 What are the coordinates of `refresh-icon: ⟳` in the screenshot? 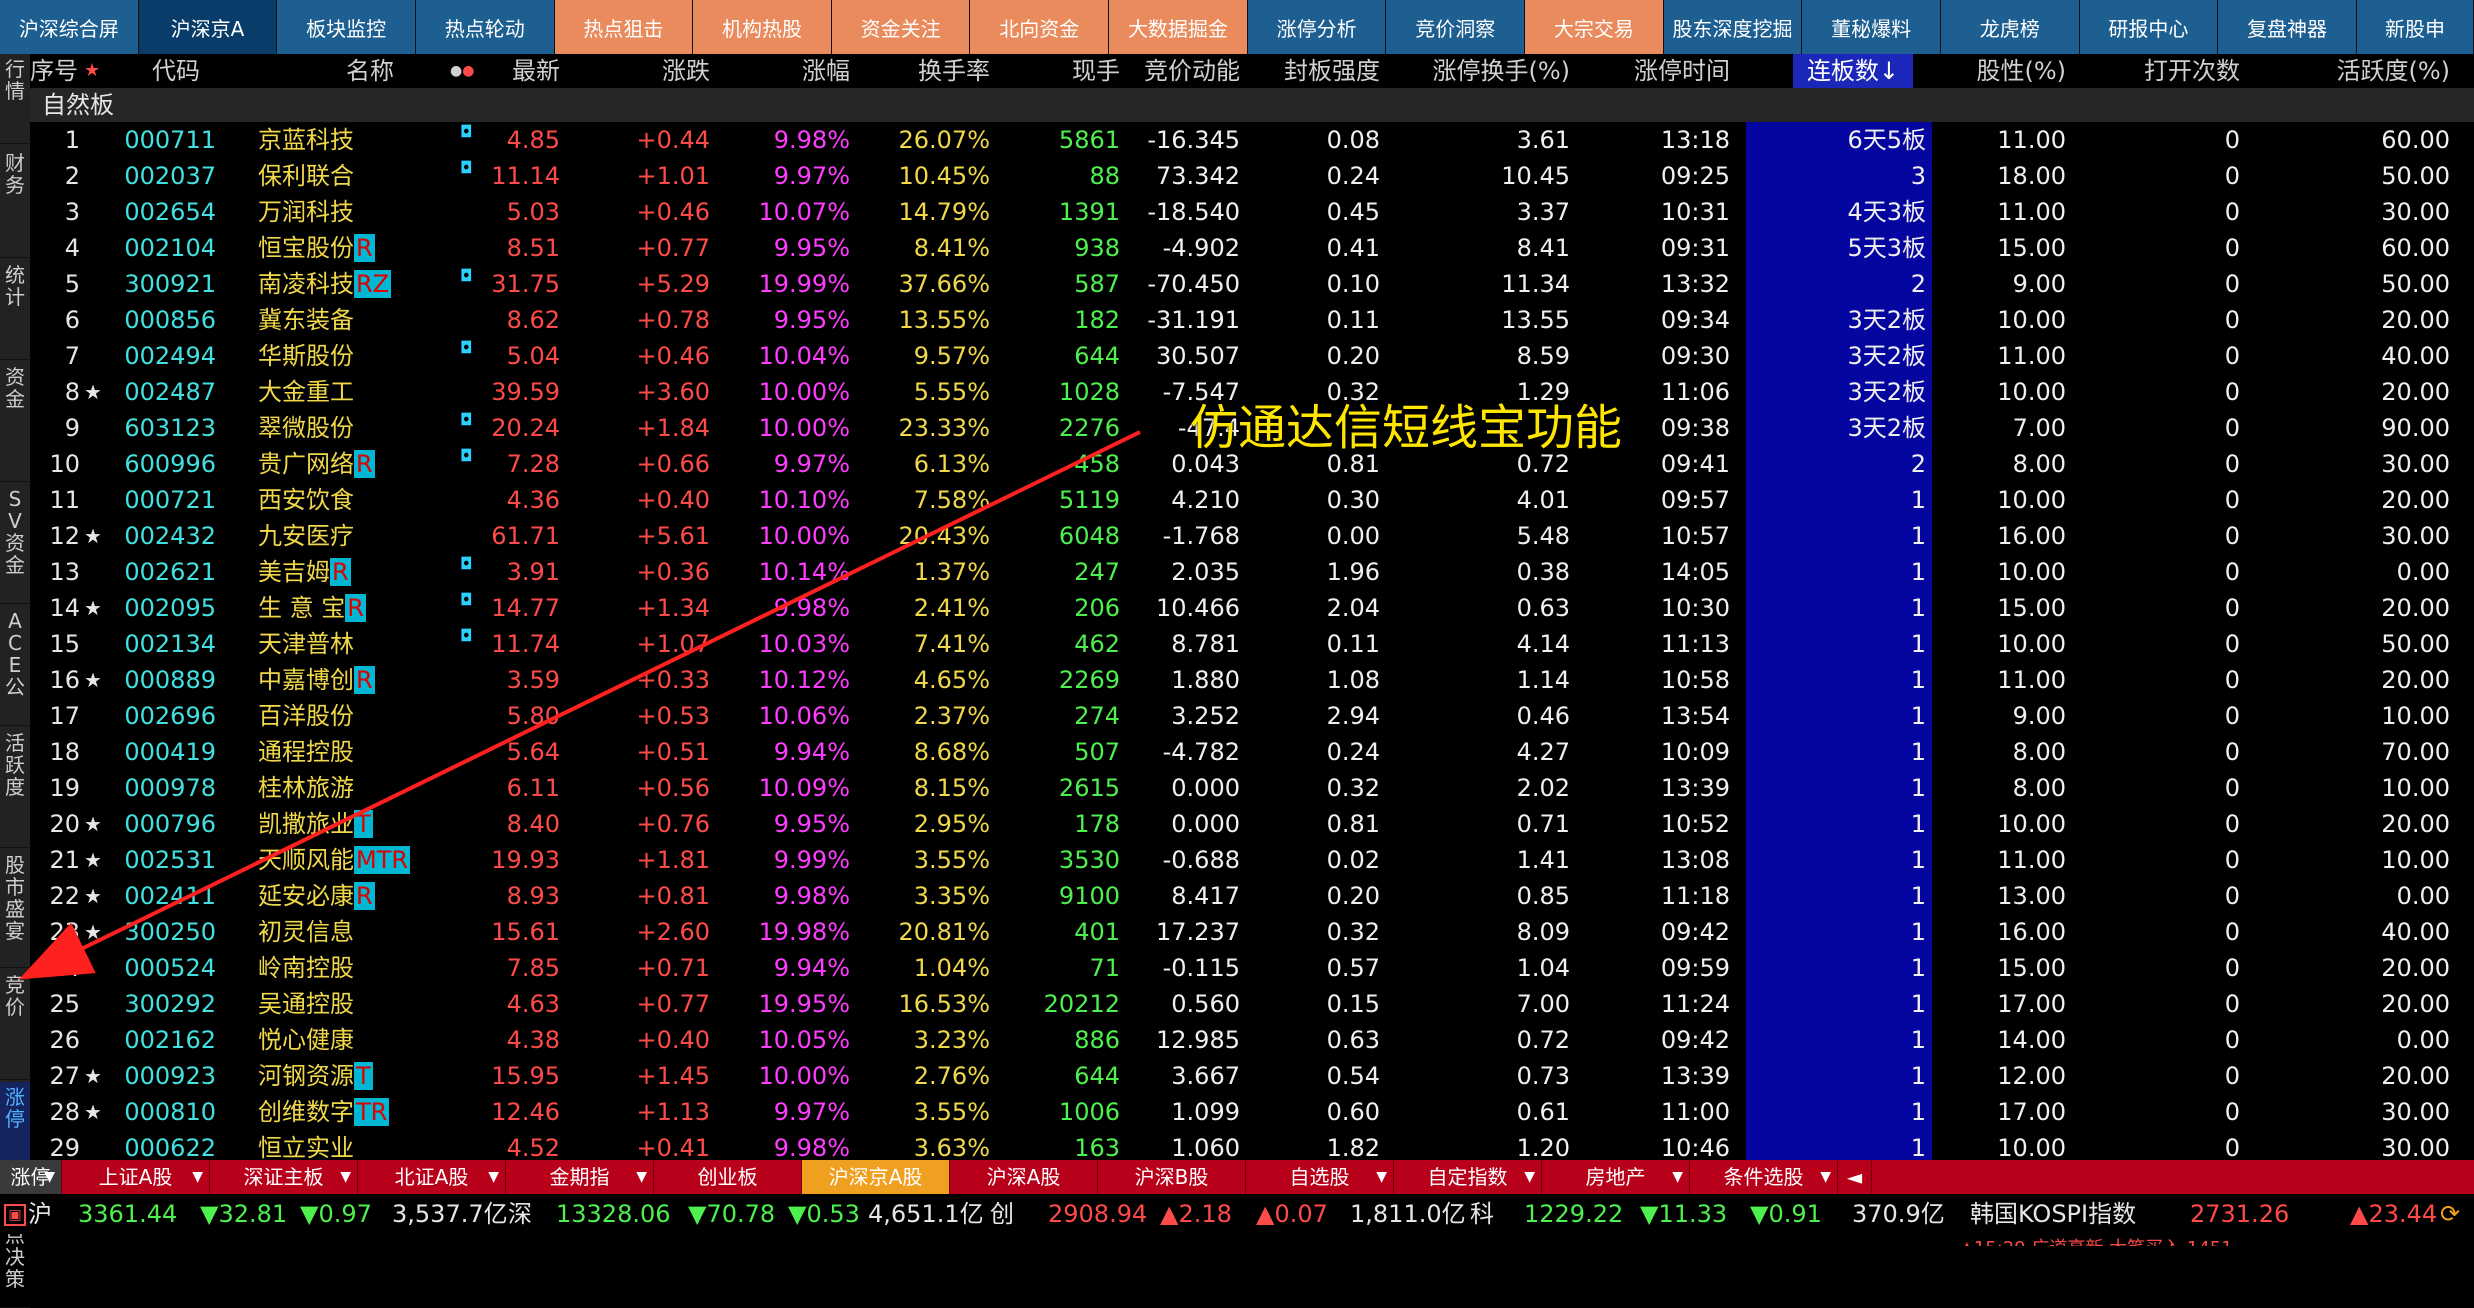 It's located at (2455, 1214).